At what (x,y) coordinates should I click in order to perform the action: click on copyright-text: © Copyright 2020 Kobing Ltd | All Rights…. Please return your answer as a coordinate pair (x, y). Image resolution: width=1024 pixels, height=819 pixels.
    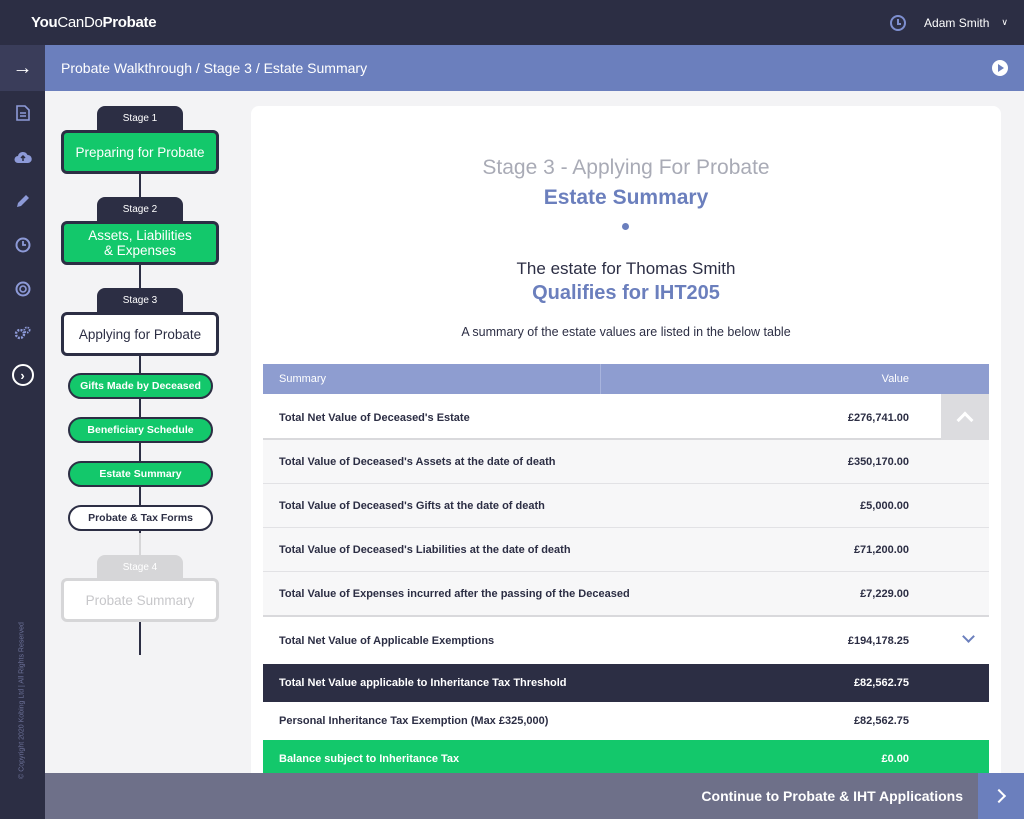
    Looking at the image, I should click on (22, 700).